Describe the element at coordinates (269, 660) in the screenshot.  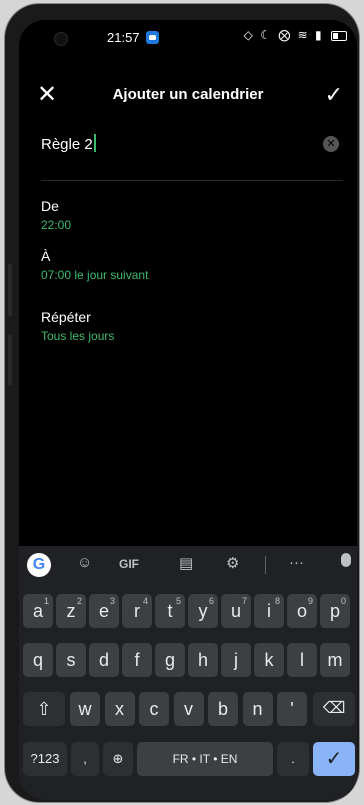
I see `key-k: k` at that location.